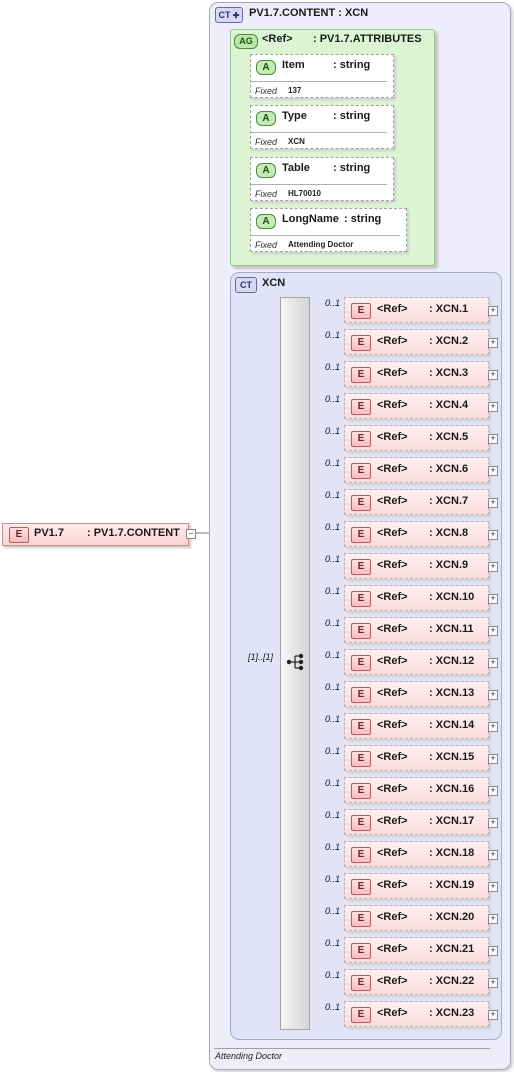 The width and height of the screenshot is (514, 1072). What do you see at coordinates (452, 885) in the screenshot?
I see `element-type: : XCN.19` at bounding box center [452, 885].